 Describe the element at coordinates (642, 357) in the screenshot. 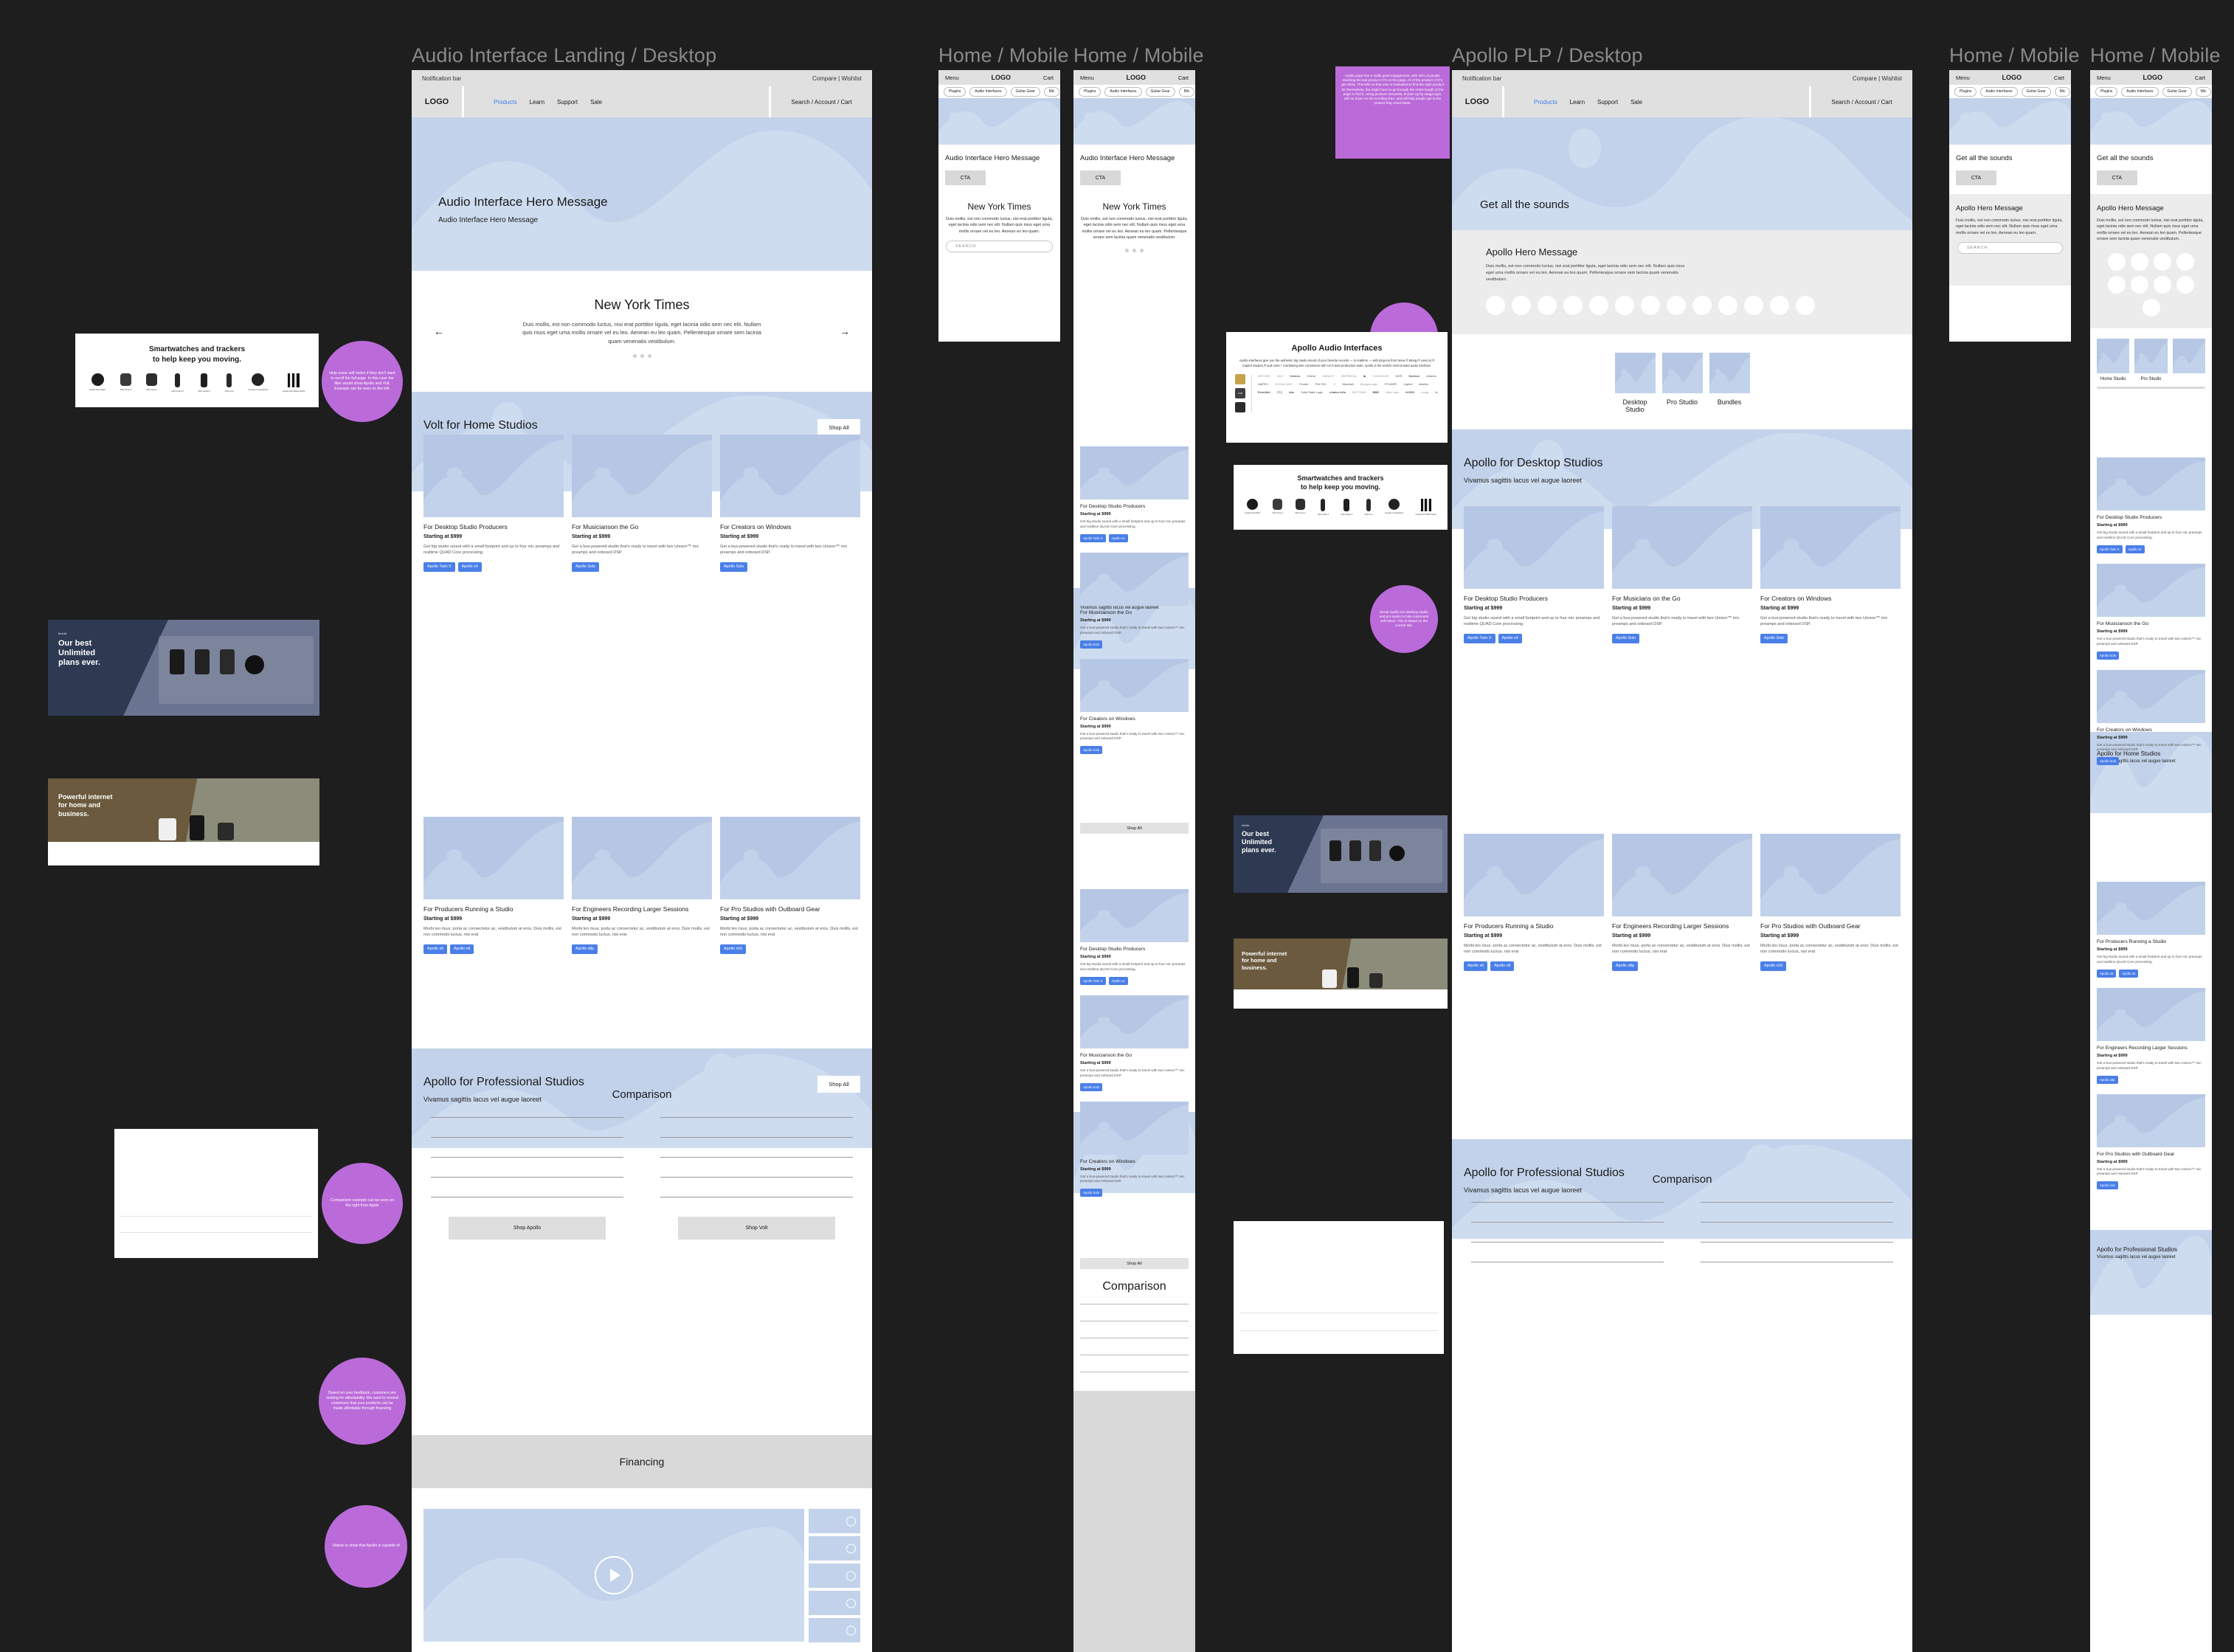

I see `carousel-dots` at that location.